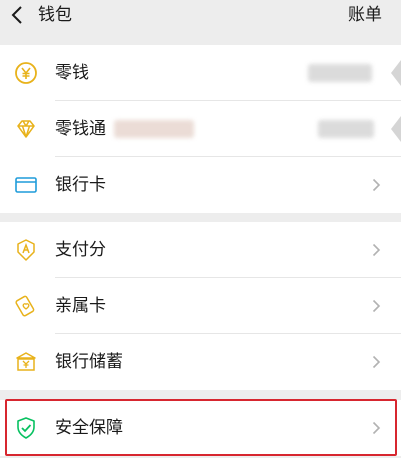  I want to click on row-label: 支付分, so click(80, 250).